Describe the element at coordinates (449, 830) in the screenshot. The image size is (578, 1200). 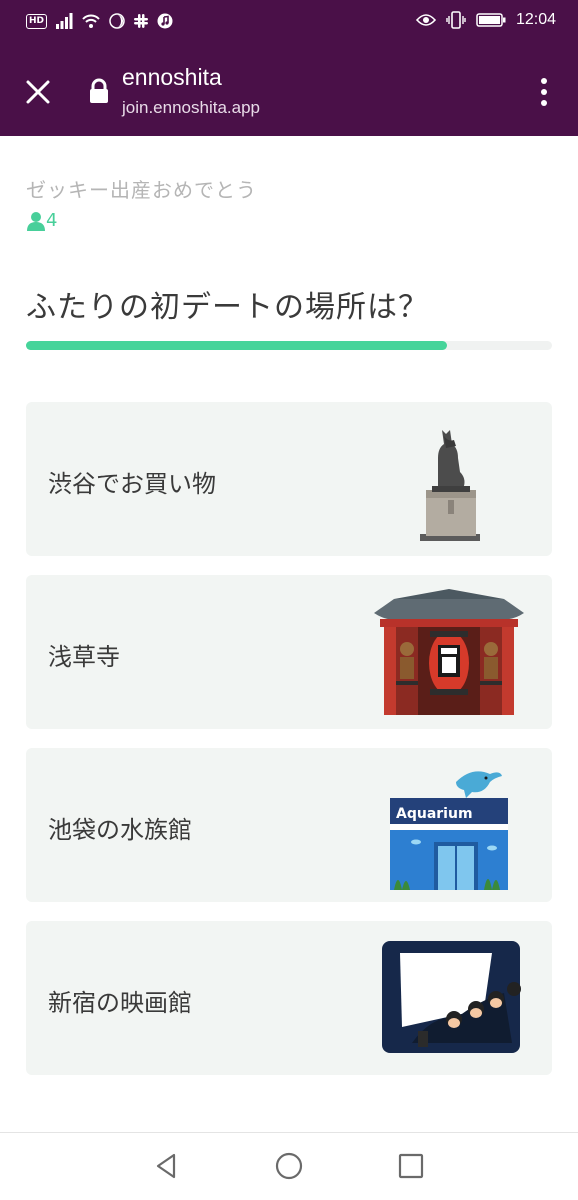
I see `aquarium-building-icon: Aquarium` at that location.